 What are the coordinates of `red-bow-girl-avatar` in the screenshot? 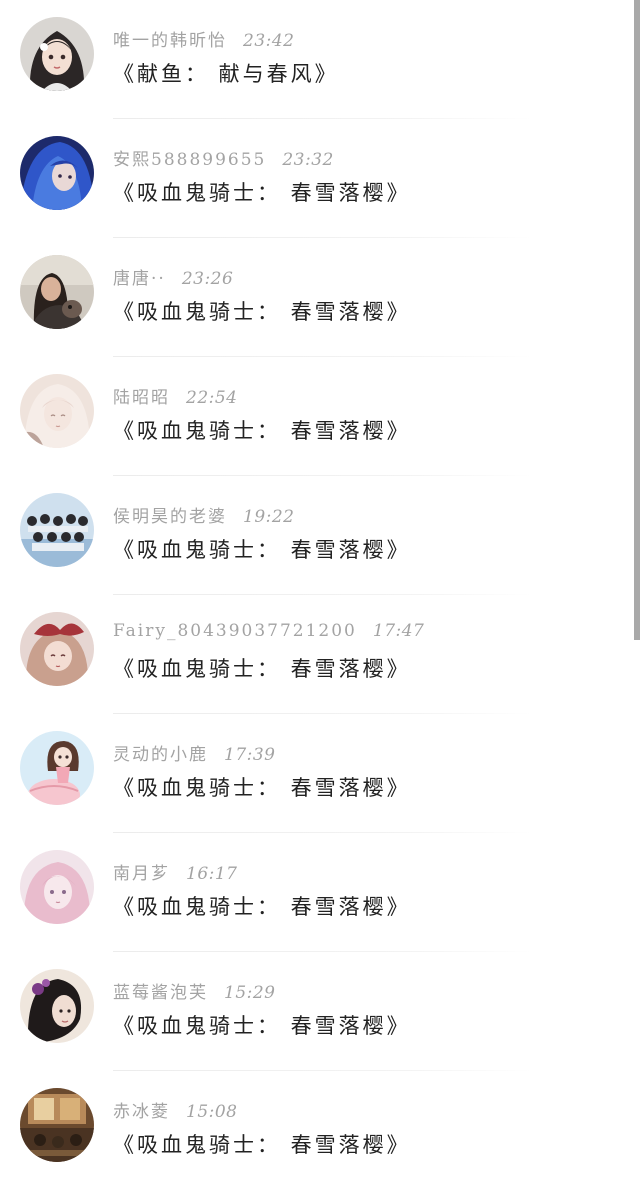 It's located at (57, 649).